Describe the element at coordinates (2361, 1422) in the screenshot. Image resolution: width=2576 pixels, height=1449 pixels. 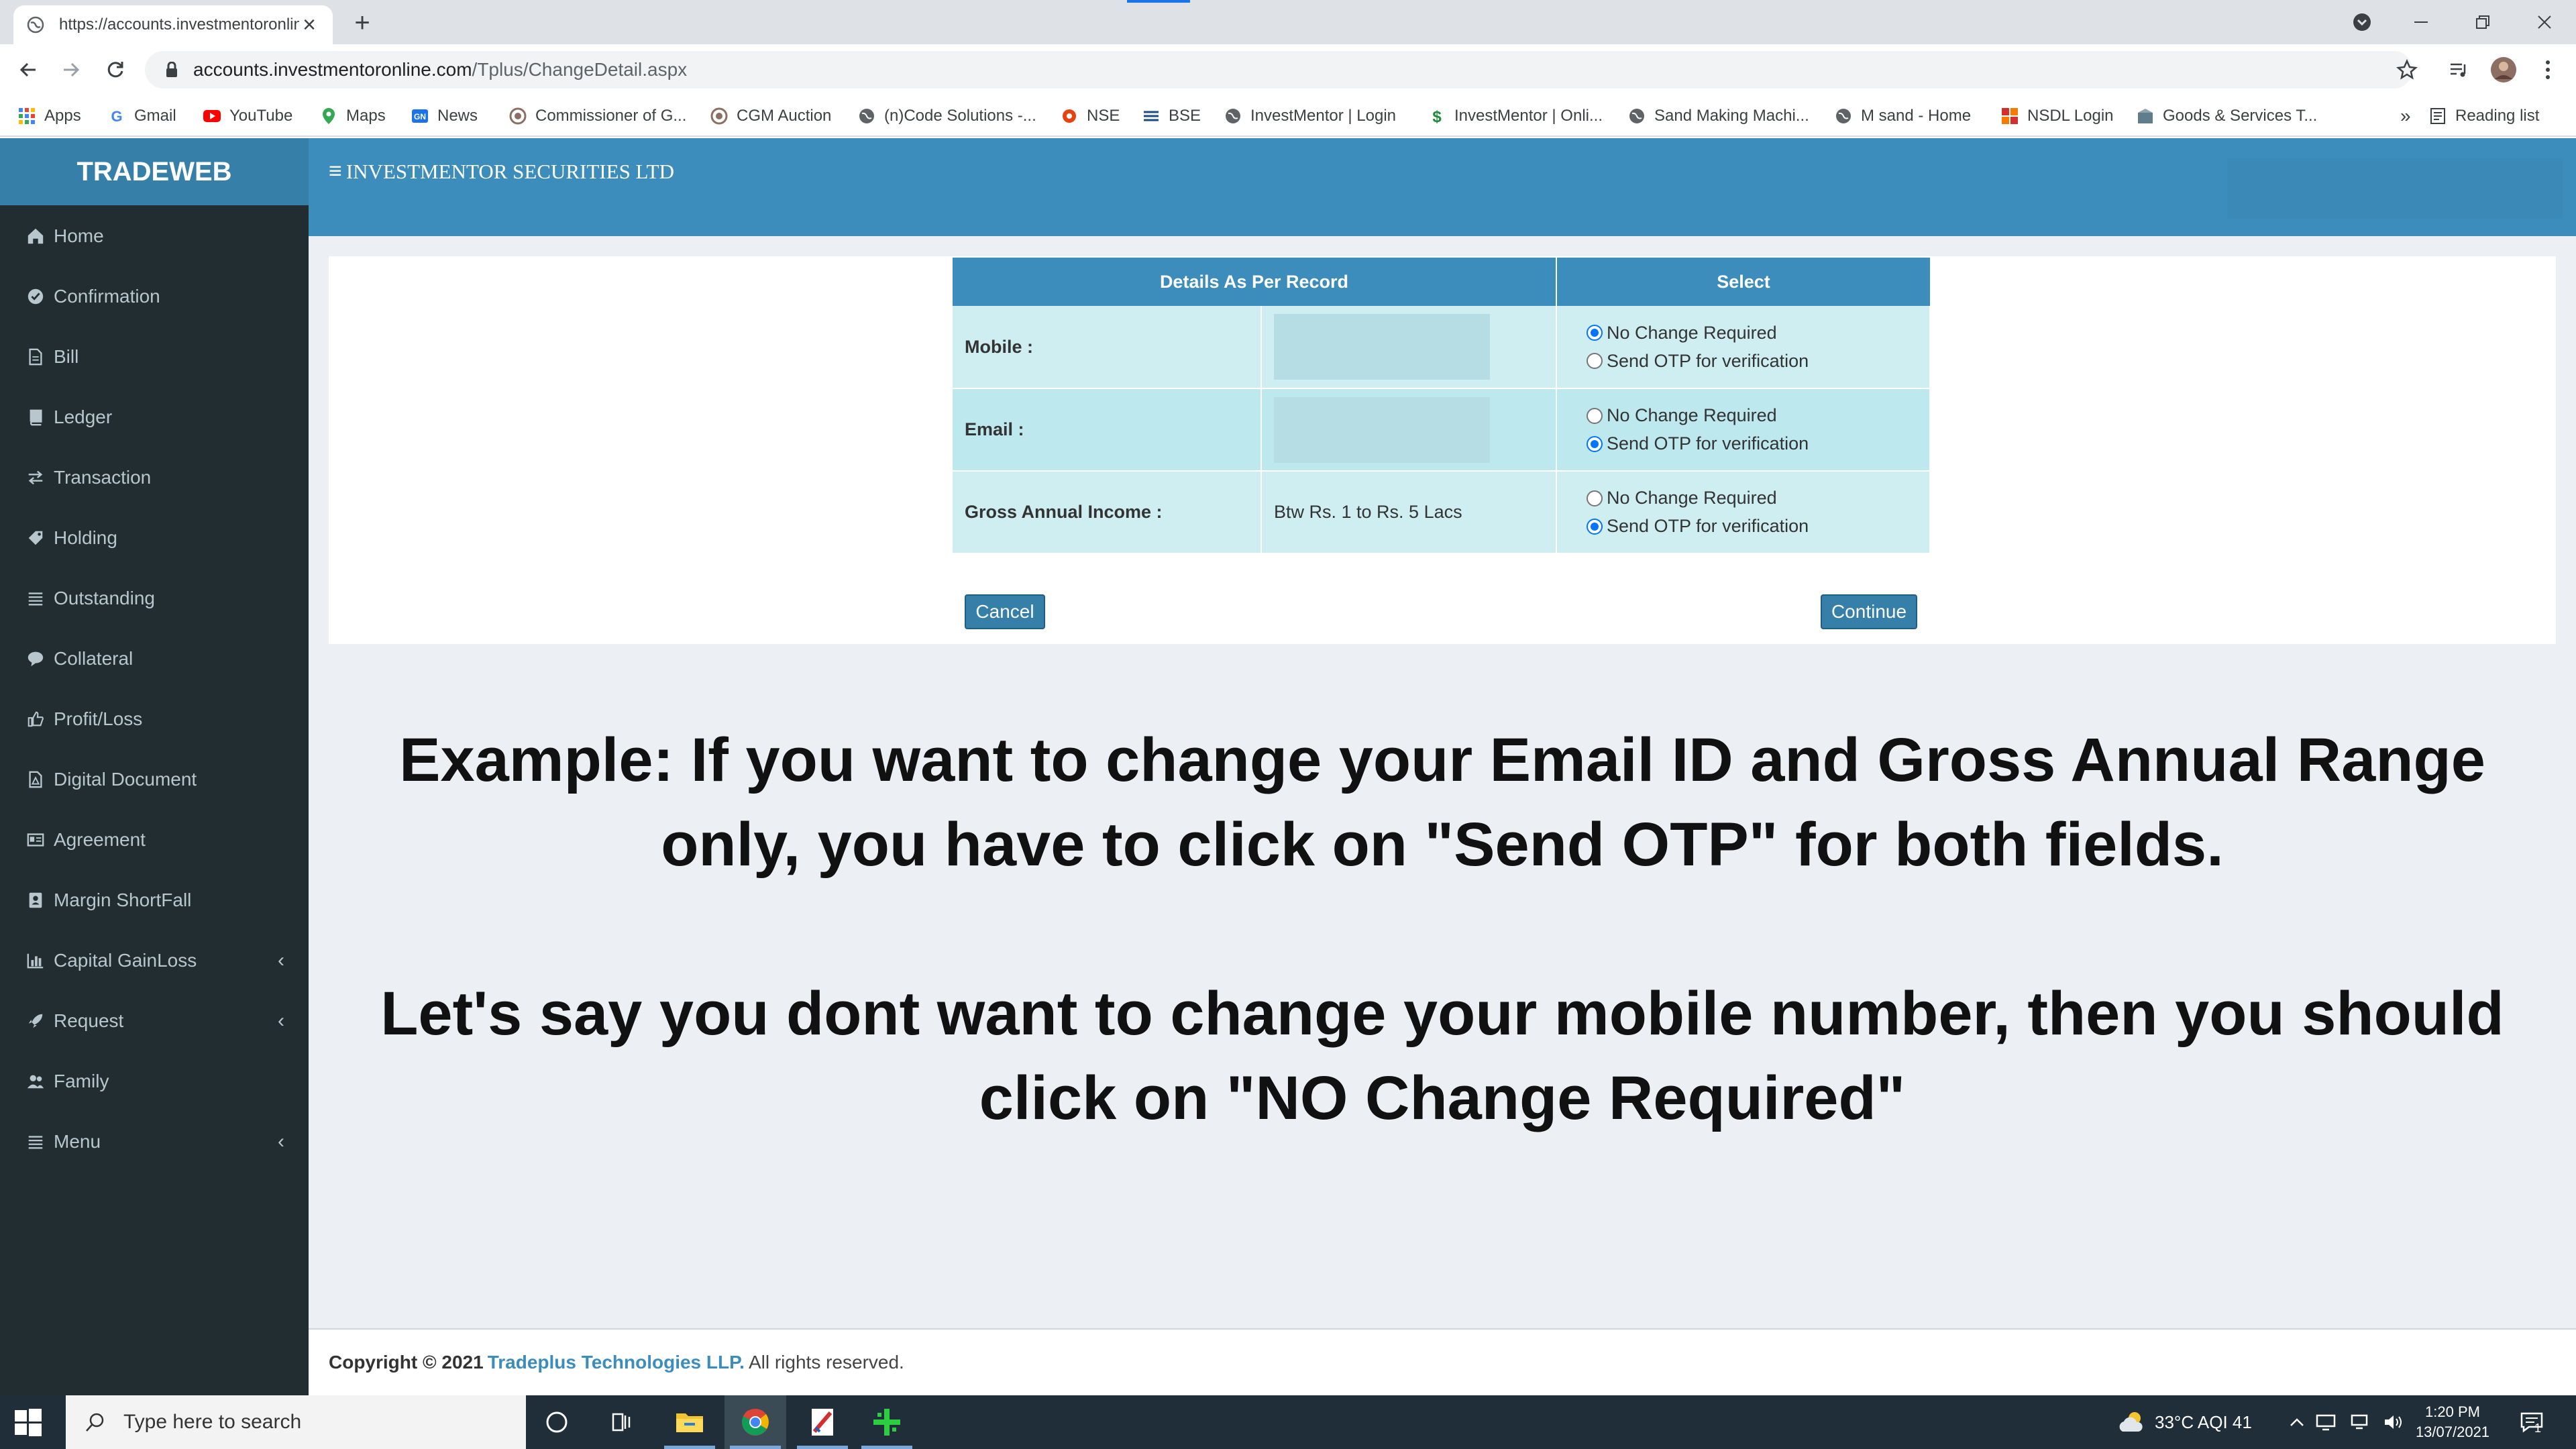
I see `network-icon` at that location.